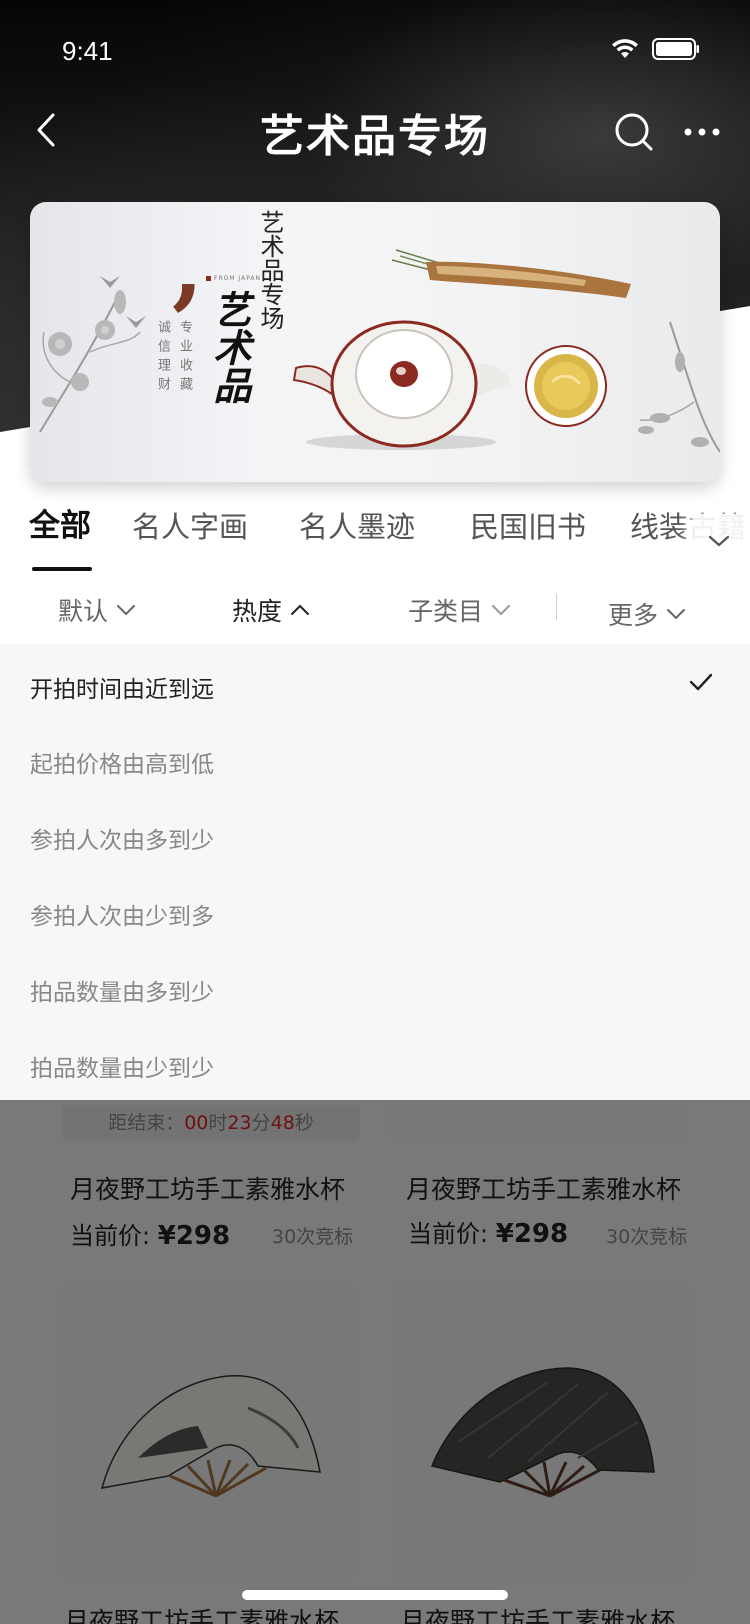  Describe the element at coordinates (300, 609) in the screenshot. I see `chevron-up-icon` at that location.